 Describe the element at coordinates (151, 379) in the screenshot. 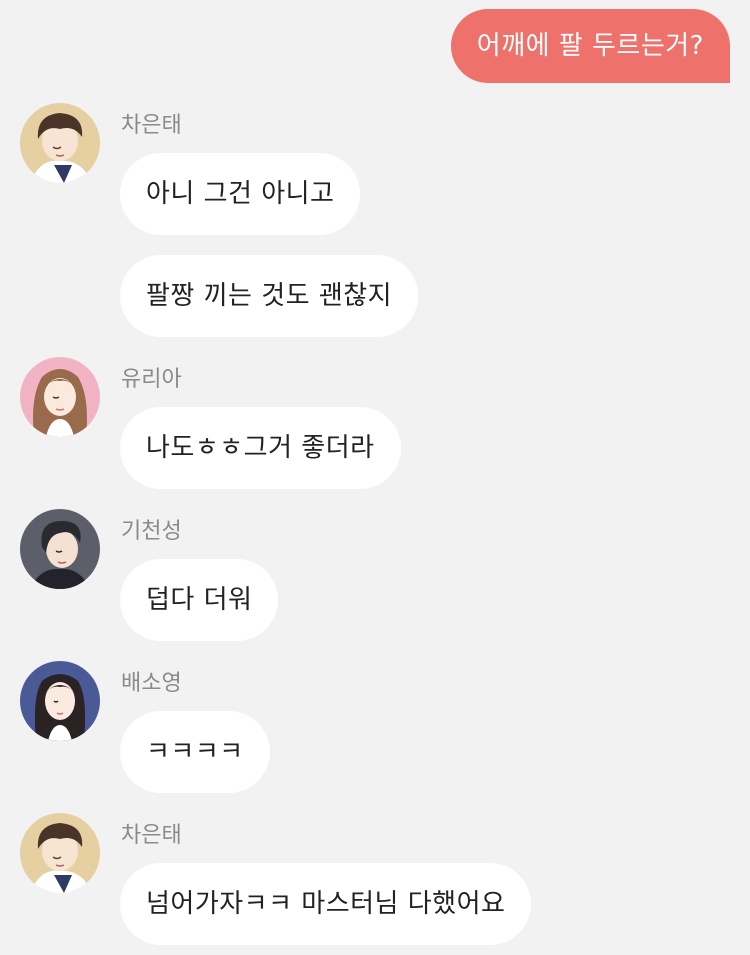

I see `sender-name: 유리아` at that location.